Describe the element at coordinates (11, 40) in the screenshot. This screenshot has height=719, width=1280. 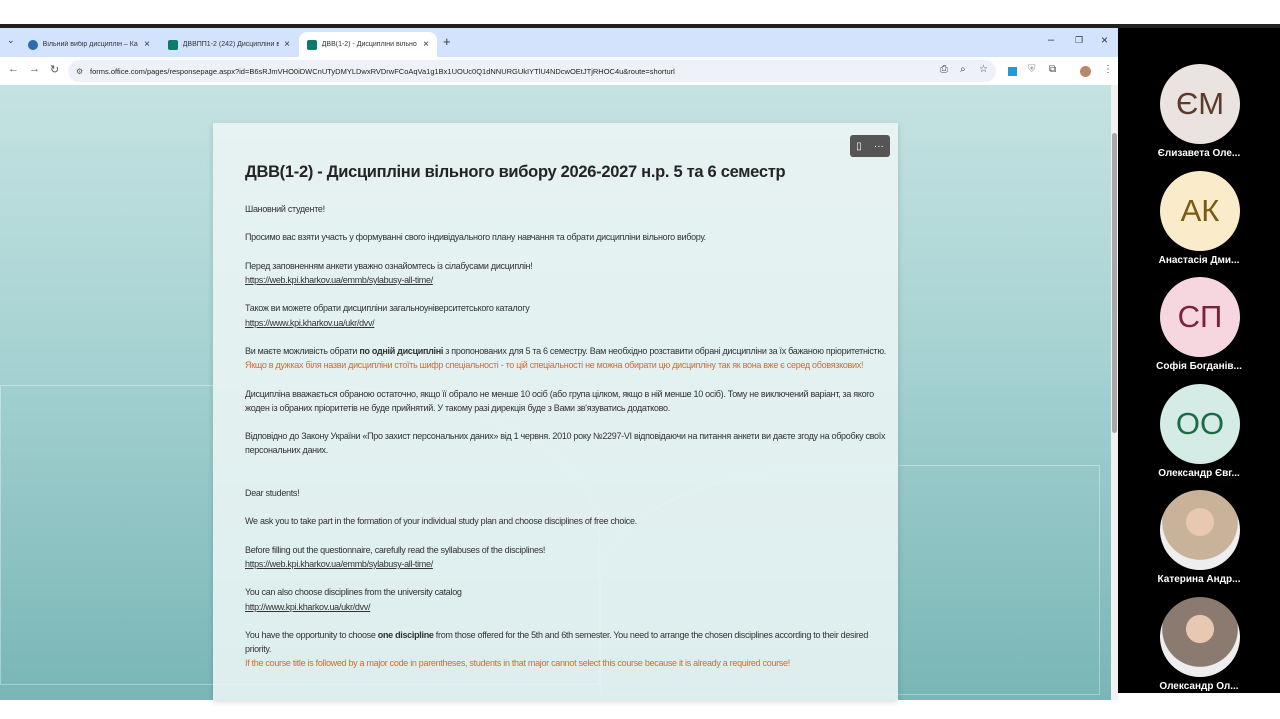
I see `tab-search-icon: ⌄` at that location.